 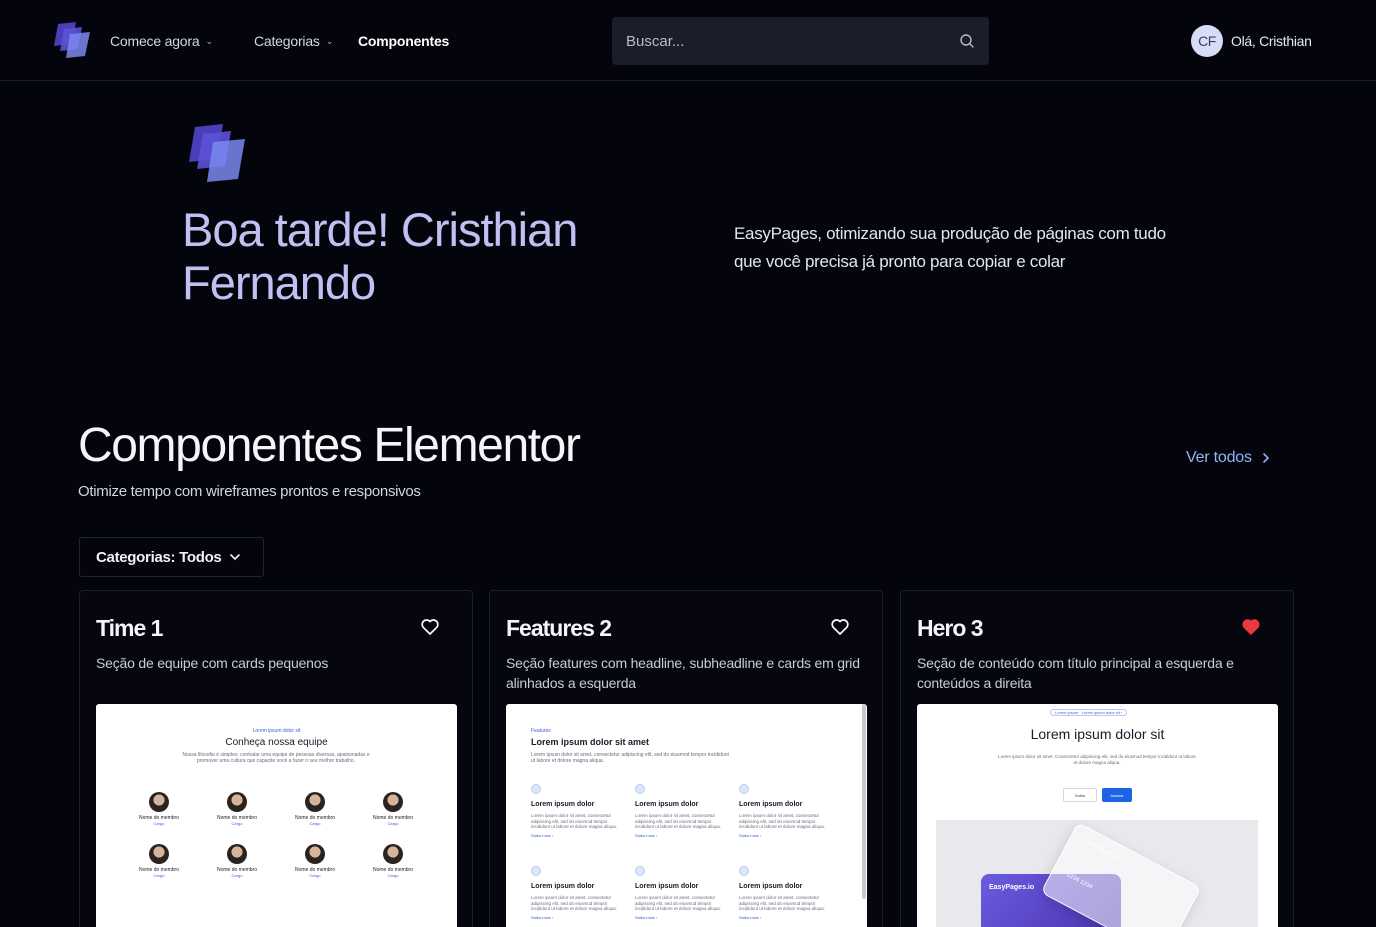 I want to click on heart-filled-icon, so click(x=1251, y=627).